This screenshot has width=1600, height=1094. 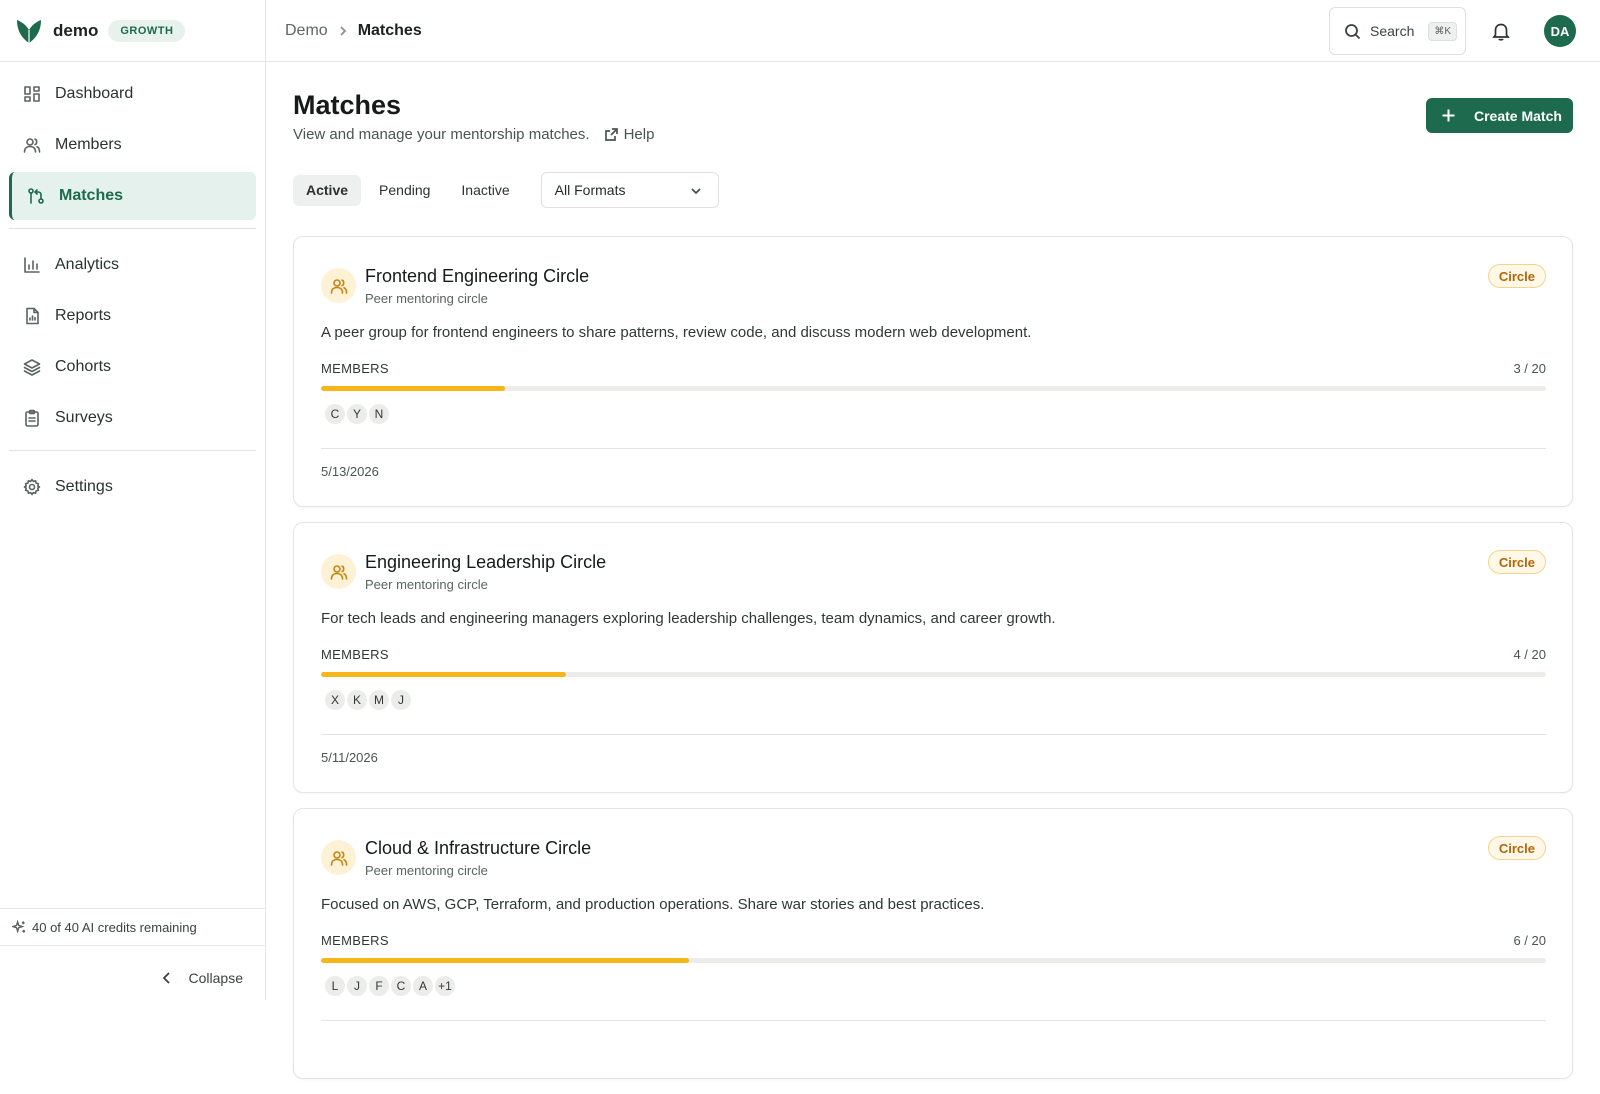 I want to click on sidebar-item-matches: Matches, so click(x=132, y=196).